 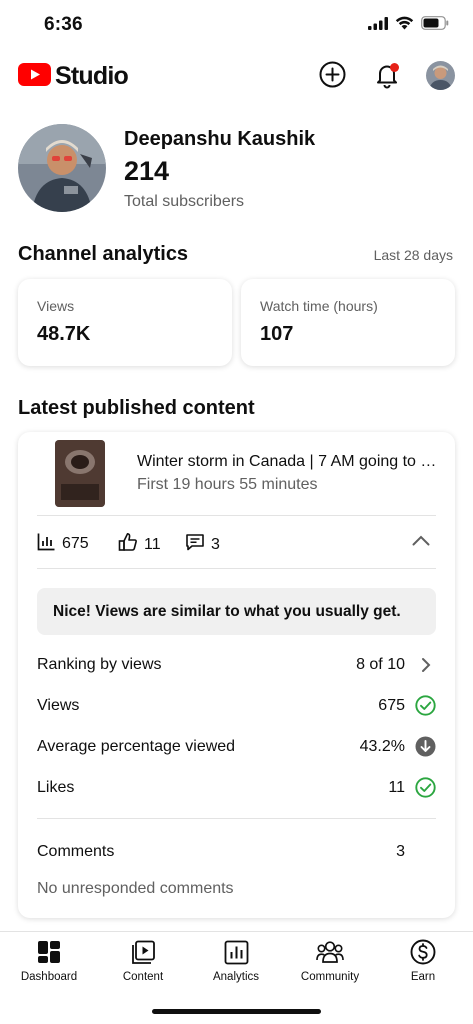 I want to click on content-icon, so click(x=143, y=952).